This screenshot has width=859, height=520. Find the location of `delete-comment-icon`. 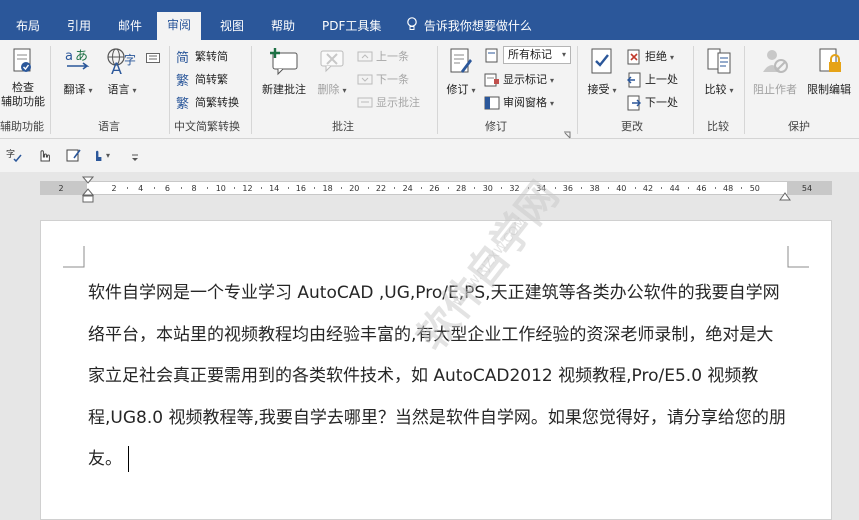

delete-comment-icon is located at coordinates (332, 62).